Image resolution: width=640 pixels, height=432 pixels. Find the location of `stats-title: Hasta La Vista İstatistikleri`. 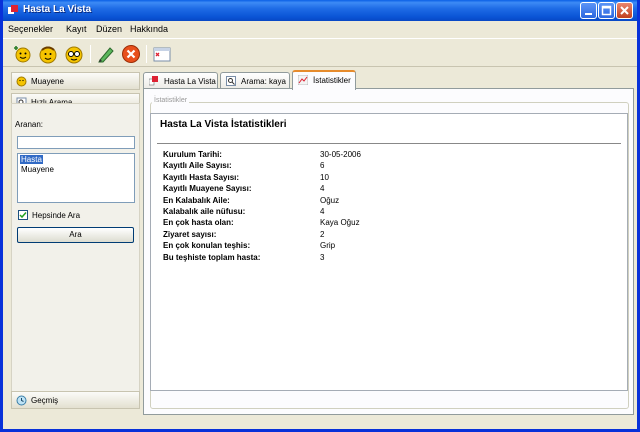

stats-title: Hasta La Vista İstatistikleri is located at coordinates (223, 124).